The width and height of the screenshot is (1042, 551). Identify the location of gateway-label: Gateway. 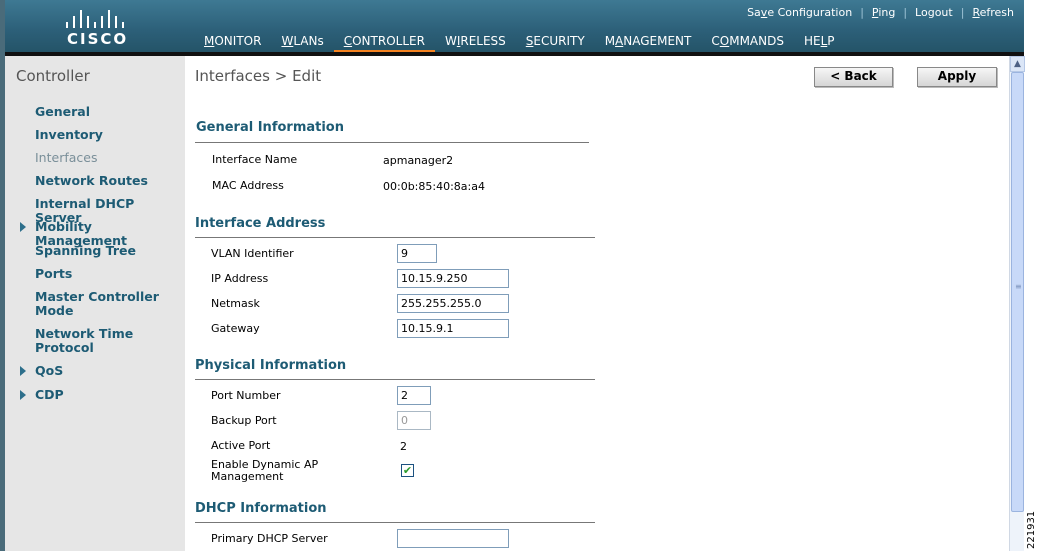
(235, 328).